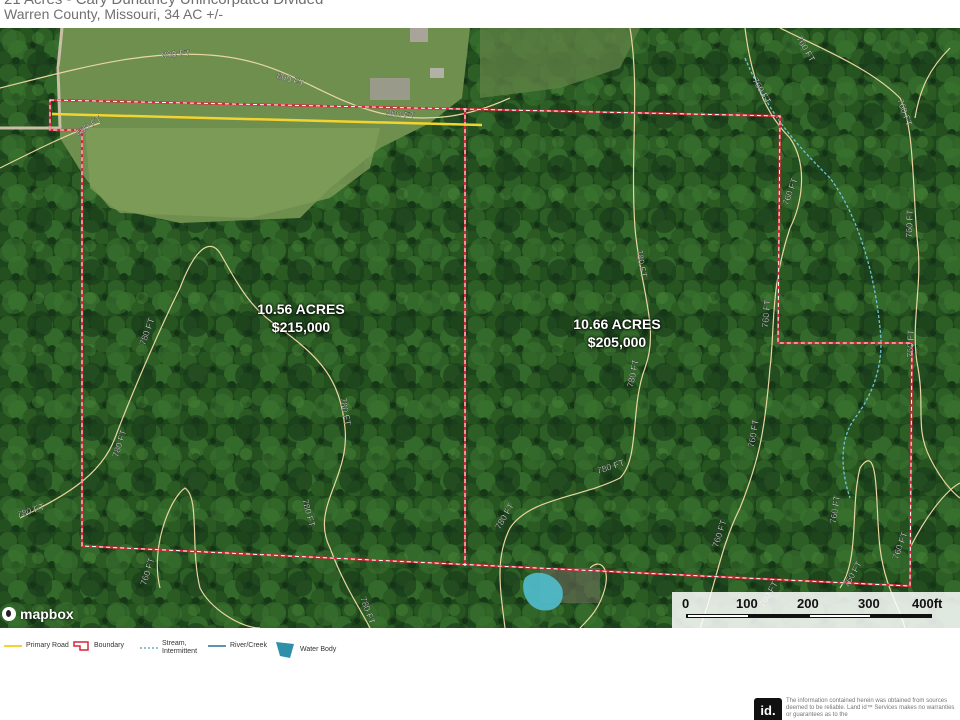  Describe the element at coordinates (149, 648) in the screenshot. I see `stream-dashed-icon` at that location.